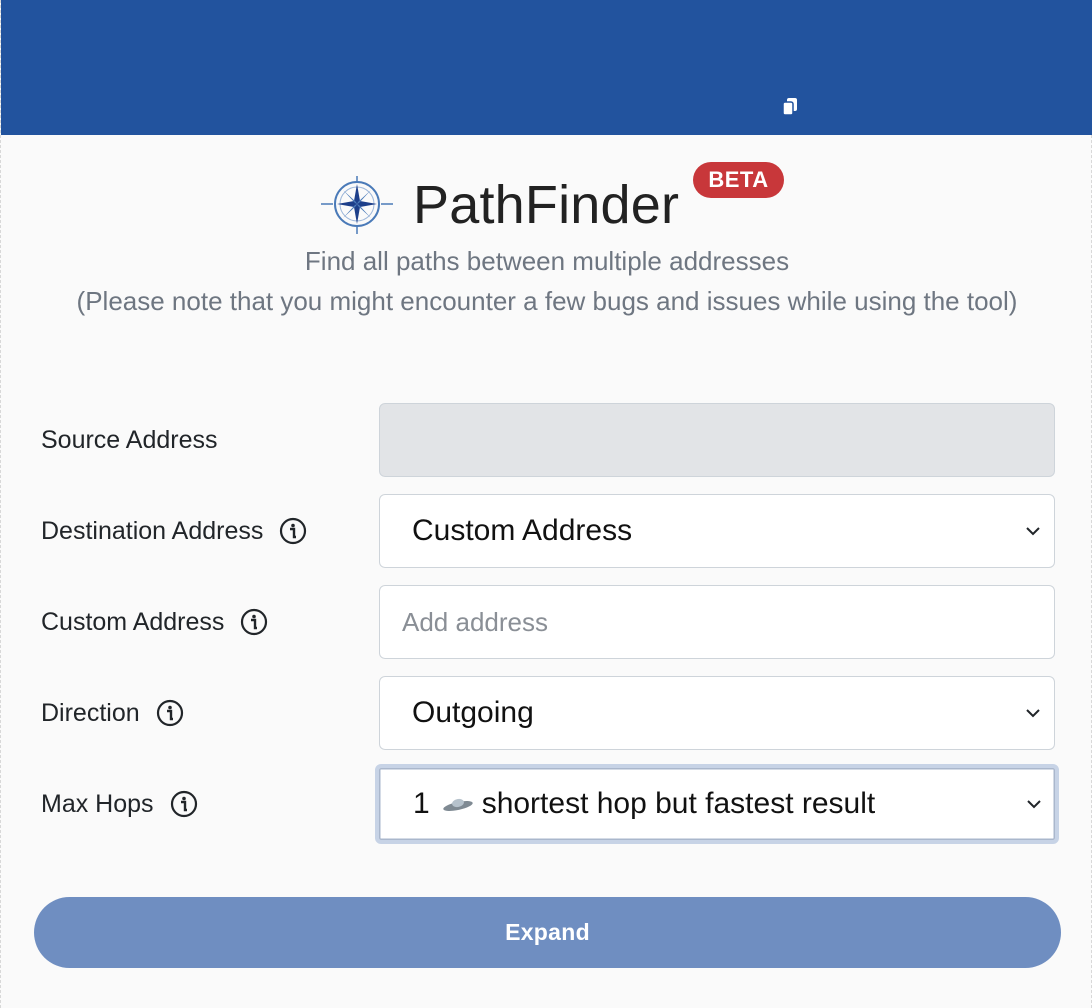  I want to click on custom-address-label: Custom Address, so click(154, 622).